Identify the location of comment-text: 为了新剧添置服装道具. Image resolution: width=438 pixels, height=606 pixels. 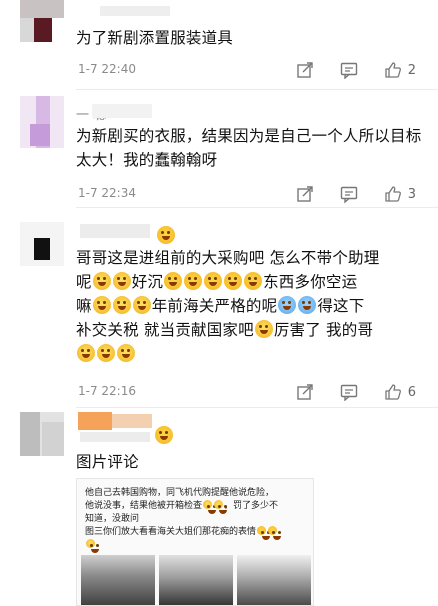
(155, 38).